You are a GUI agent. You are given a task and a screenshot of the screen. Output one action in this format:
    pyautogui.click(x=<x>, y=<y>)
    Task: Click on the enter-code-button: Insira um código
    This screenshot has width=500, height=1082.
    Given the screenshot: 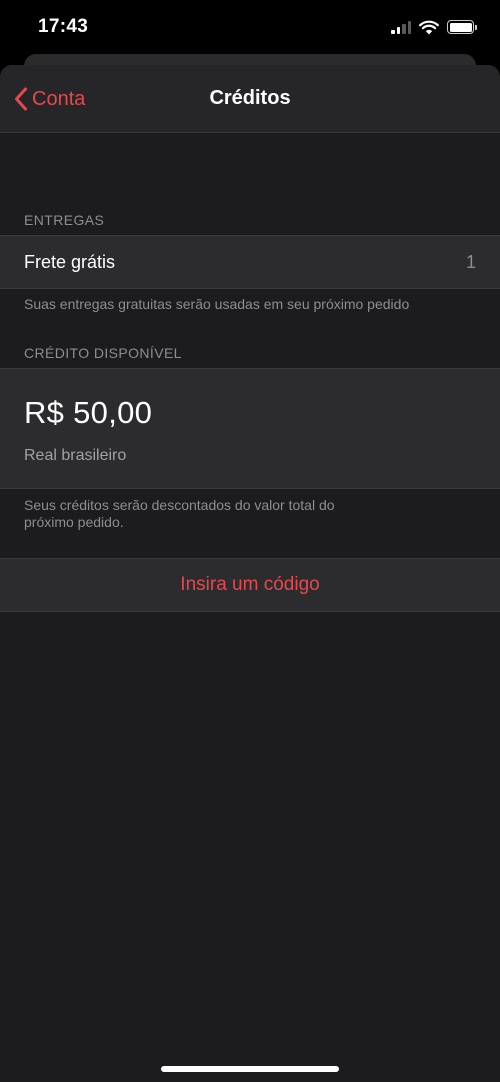 What is the action you would take?
    pyautogui.click(x=250, y=585)
    